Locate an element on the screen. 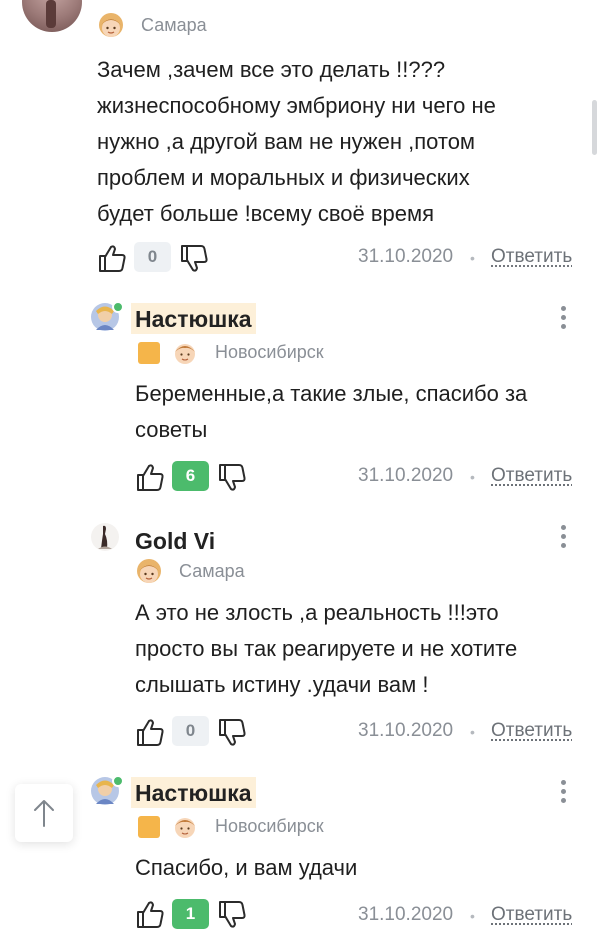 The height and width of the screenshot is (945, 600). comment-line: проблем и моральных и физических is located at coordinates (283, 177).